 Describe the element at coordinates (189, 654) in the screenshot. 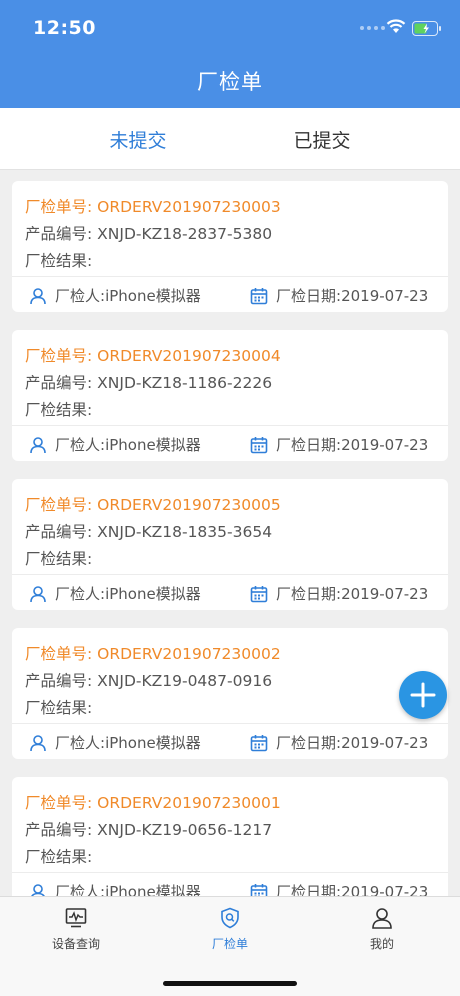

I see `order-number-value: ORDERV201907230002` at that location.